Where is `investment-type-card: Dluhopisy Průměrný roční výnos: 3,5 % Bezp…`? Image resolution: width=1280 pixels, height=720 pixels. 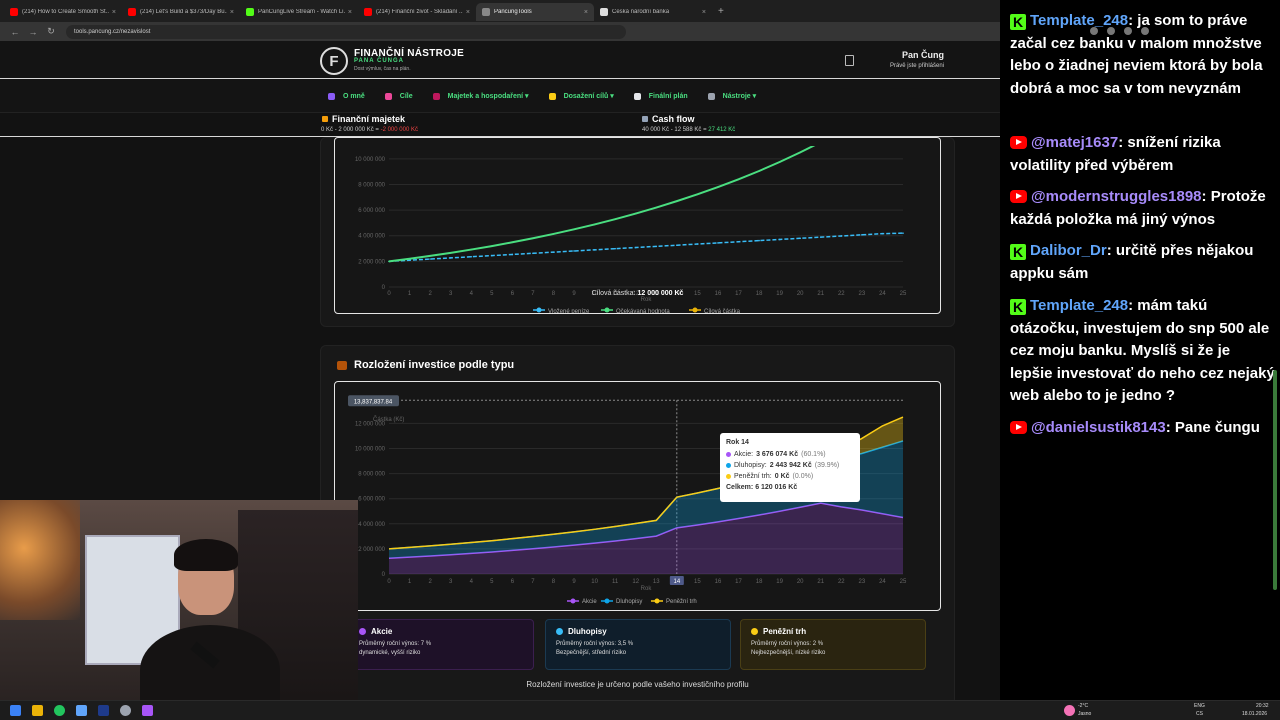 investment-type-card: Dluhopisy Průměrný roční výnos: 3,5 % Bezp… is located at coordinates (638, 644).